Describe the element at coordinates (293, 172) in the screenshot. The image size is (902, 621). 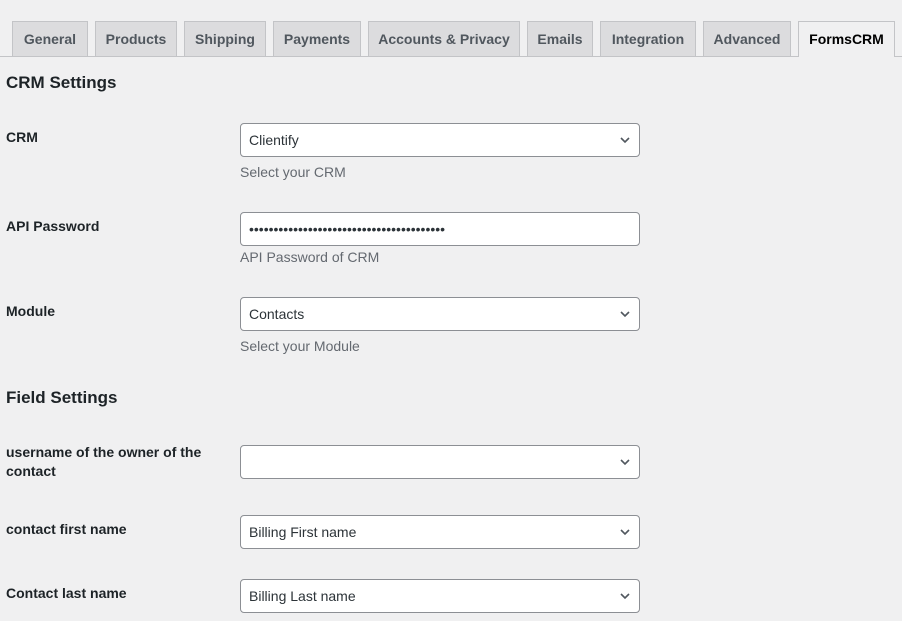
I see `crm-description: Select your CRM` at that location.